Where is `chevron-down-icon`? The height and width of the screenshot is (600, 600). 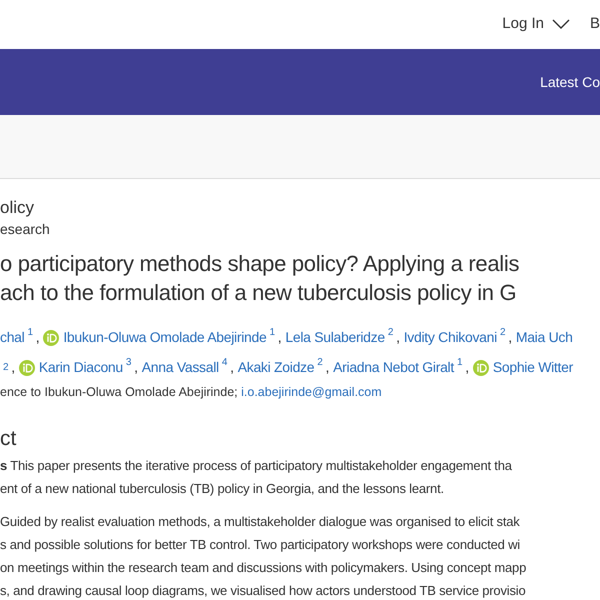 chevron-down-icon is located at coordinates (561, 24).